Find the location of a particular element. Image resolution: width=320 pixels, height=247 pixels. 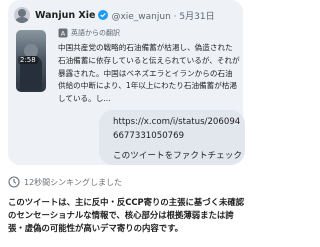

tweet-header: Wanjun Xie @xie_wanjun · 5月31日 is located at coordinates (114, 15).